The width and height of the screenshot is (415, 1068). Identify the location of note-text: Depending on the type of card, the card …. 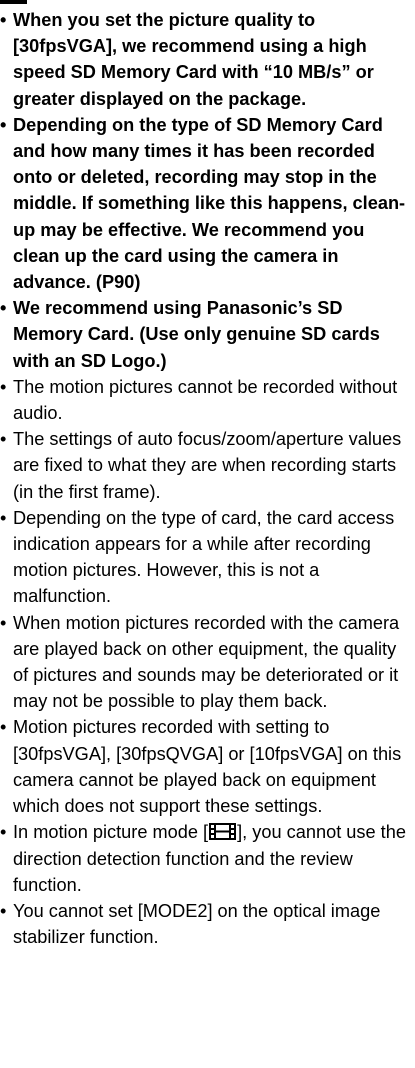
(204, 557).